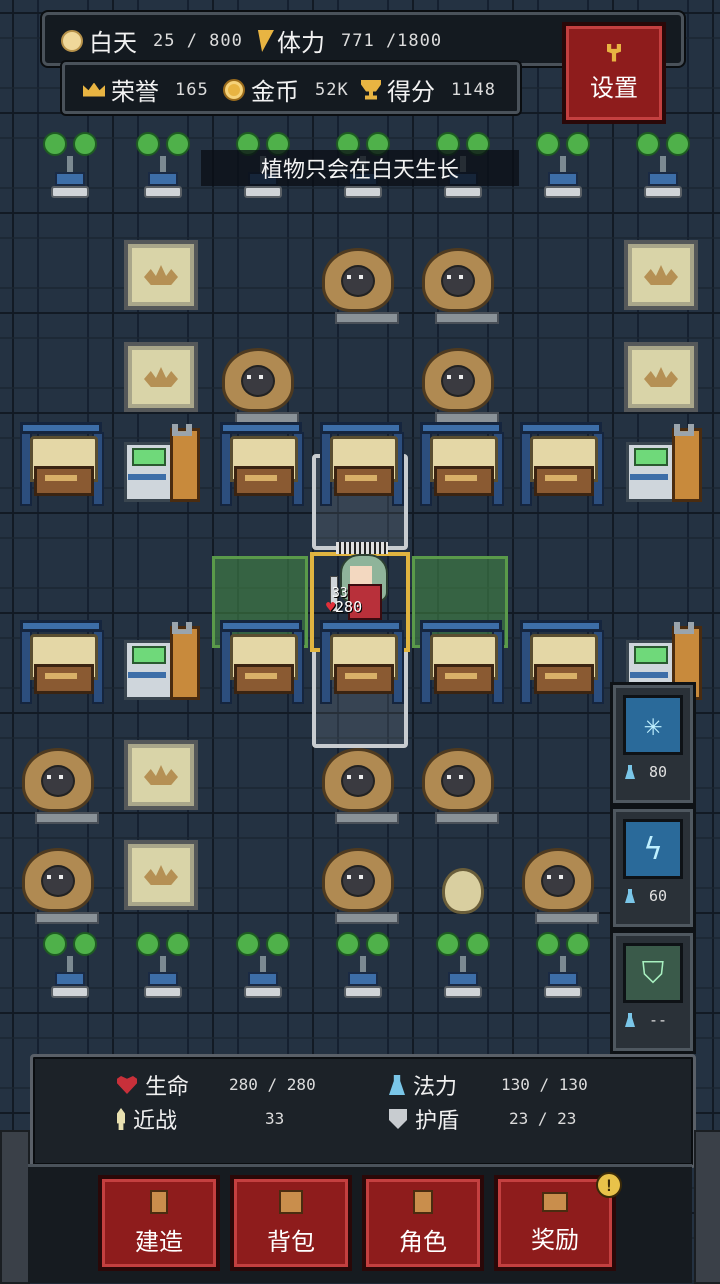  What do you see at coordinates (392, 40) in the screenshot?
I see `stamina-value: 771 /1800` at bounding box center [392, 40].